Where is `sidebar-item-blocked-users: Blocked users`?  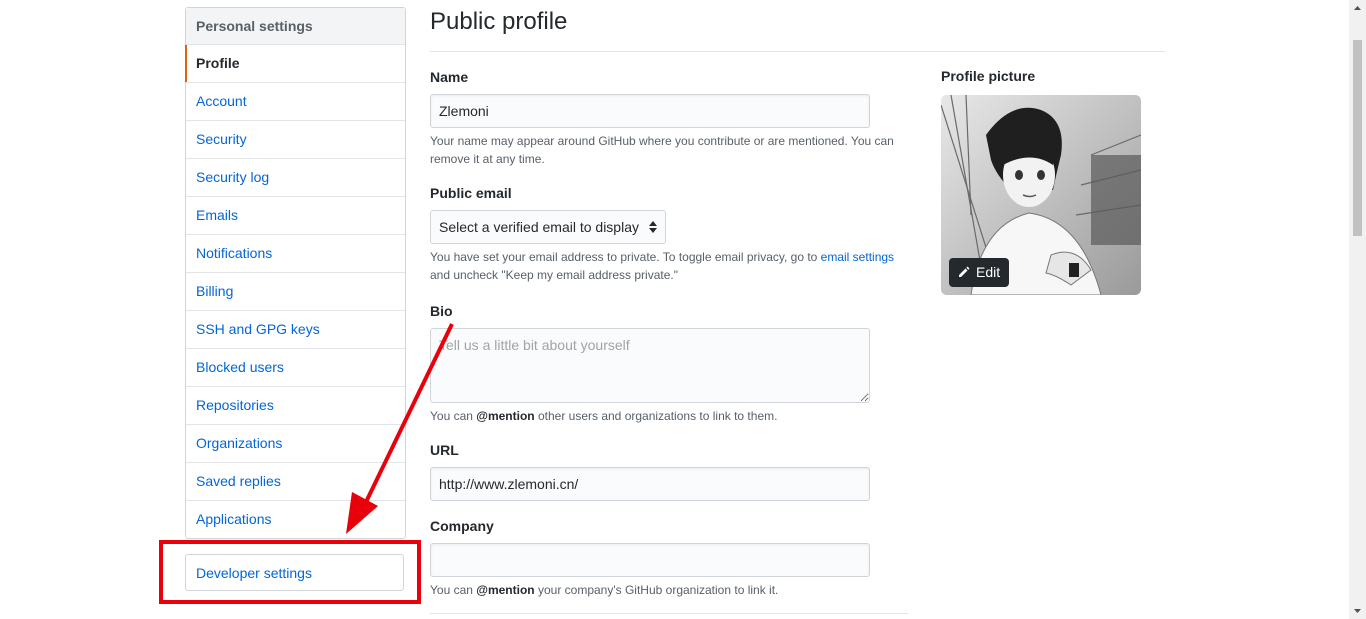
sidebar-item-blocked-users: Blocked users is located at coordinates (295, 368).